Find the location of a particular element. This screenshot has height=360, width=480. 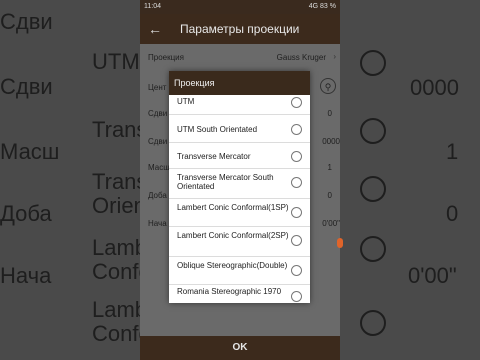

item-label: UTM South Orientated is located at coordinates (217, 129).